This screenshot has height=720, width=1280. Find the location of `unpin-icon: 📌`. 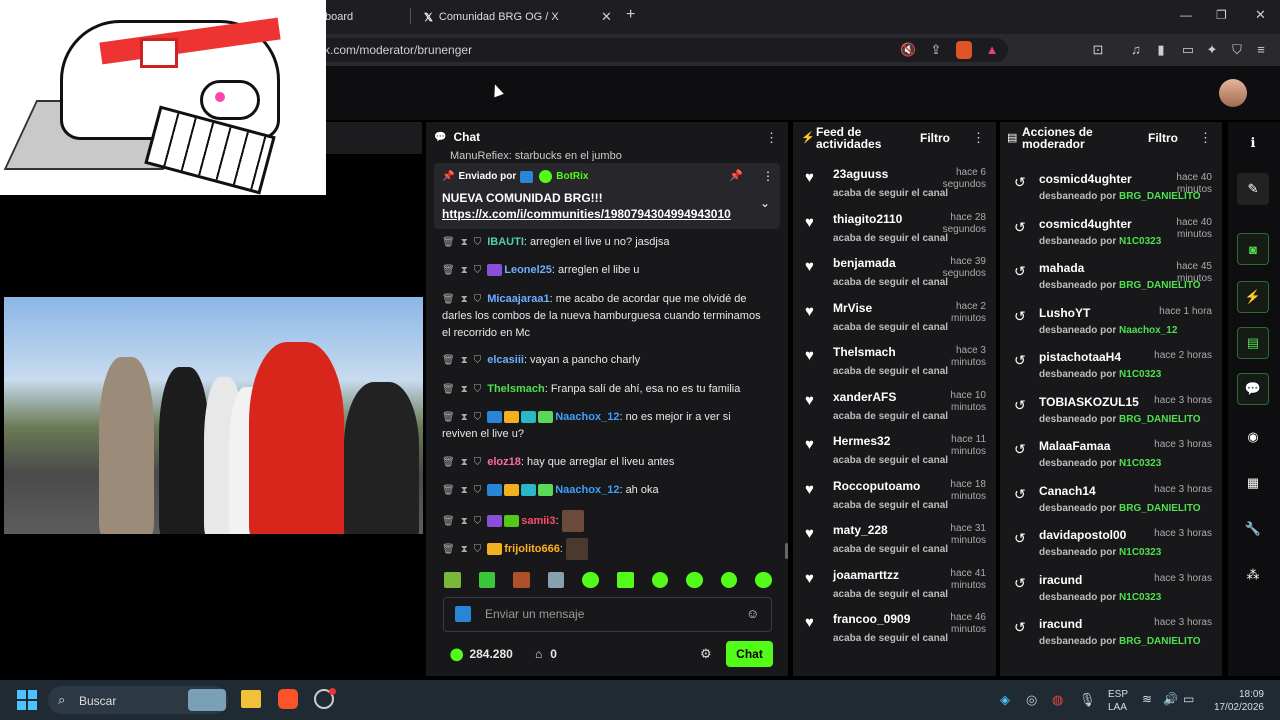

unpin-icon: 📌 is located at coordinates (736, 175).